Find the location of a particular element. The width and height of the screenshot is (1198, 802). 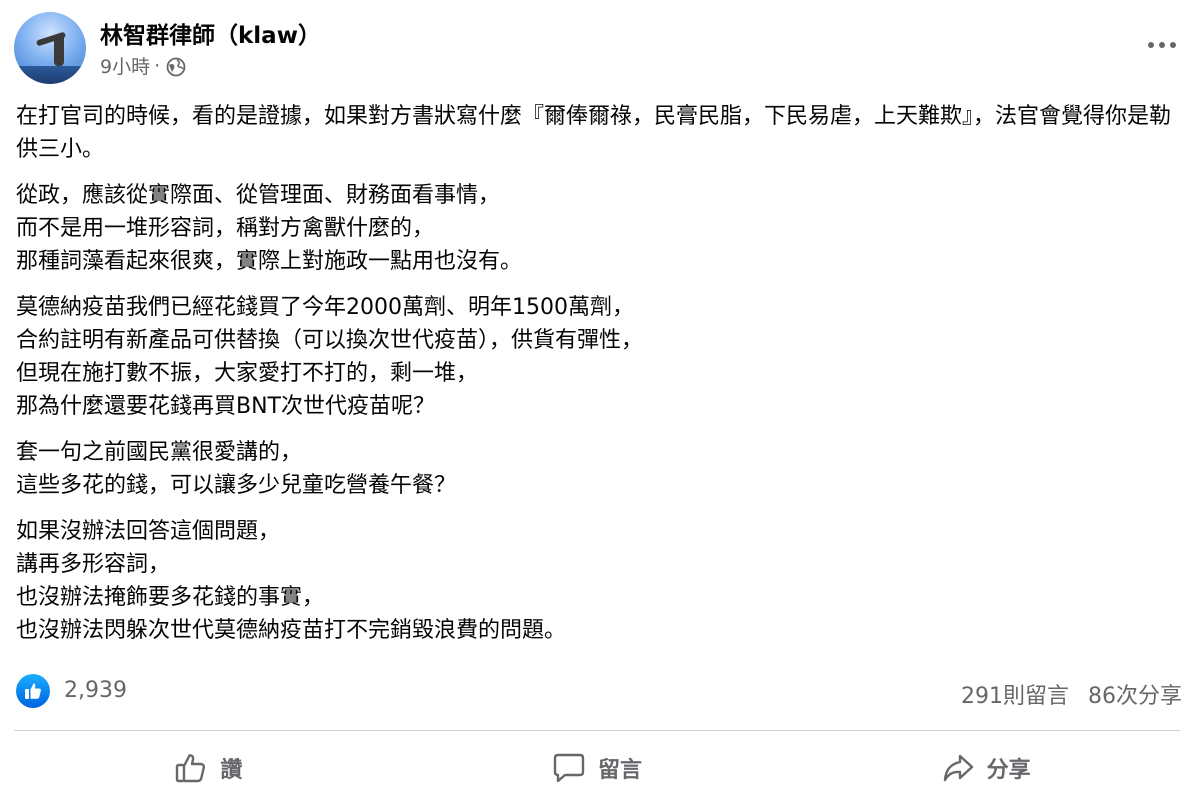

share-button: 分享 is located at coordinates (985, 768).